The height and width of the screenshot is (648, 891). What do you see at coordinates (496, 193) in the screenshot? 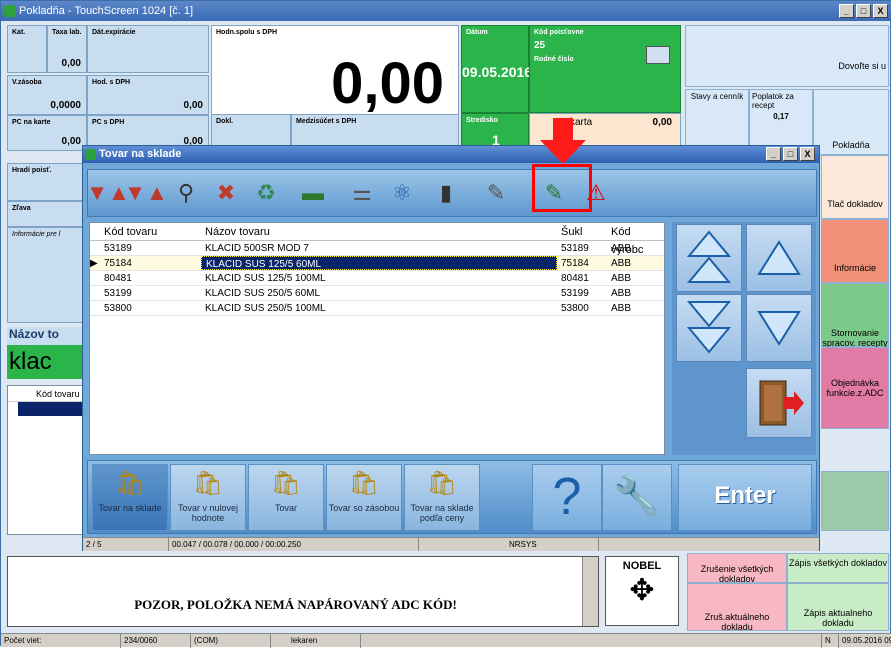
I see `edit-icon: ✎` at bounding box center [496, 193].